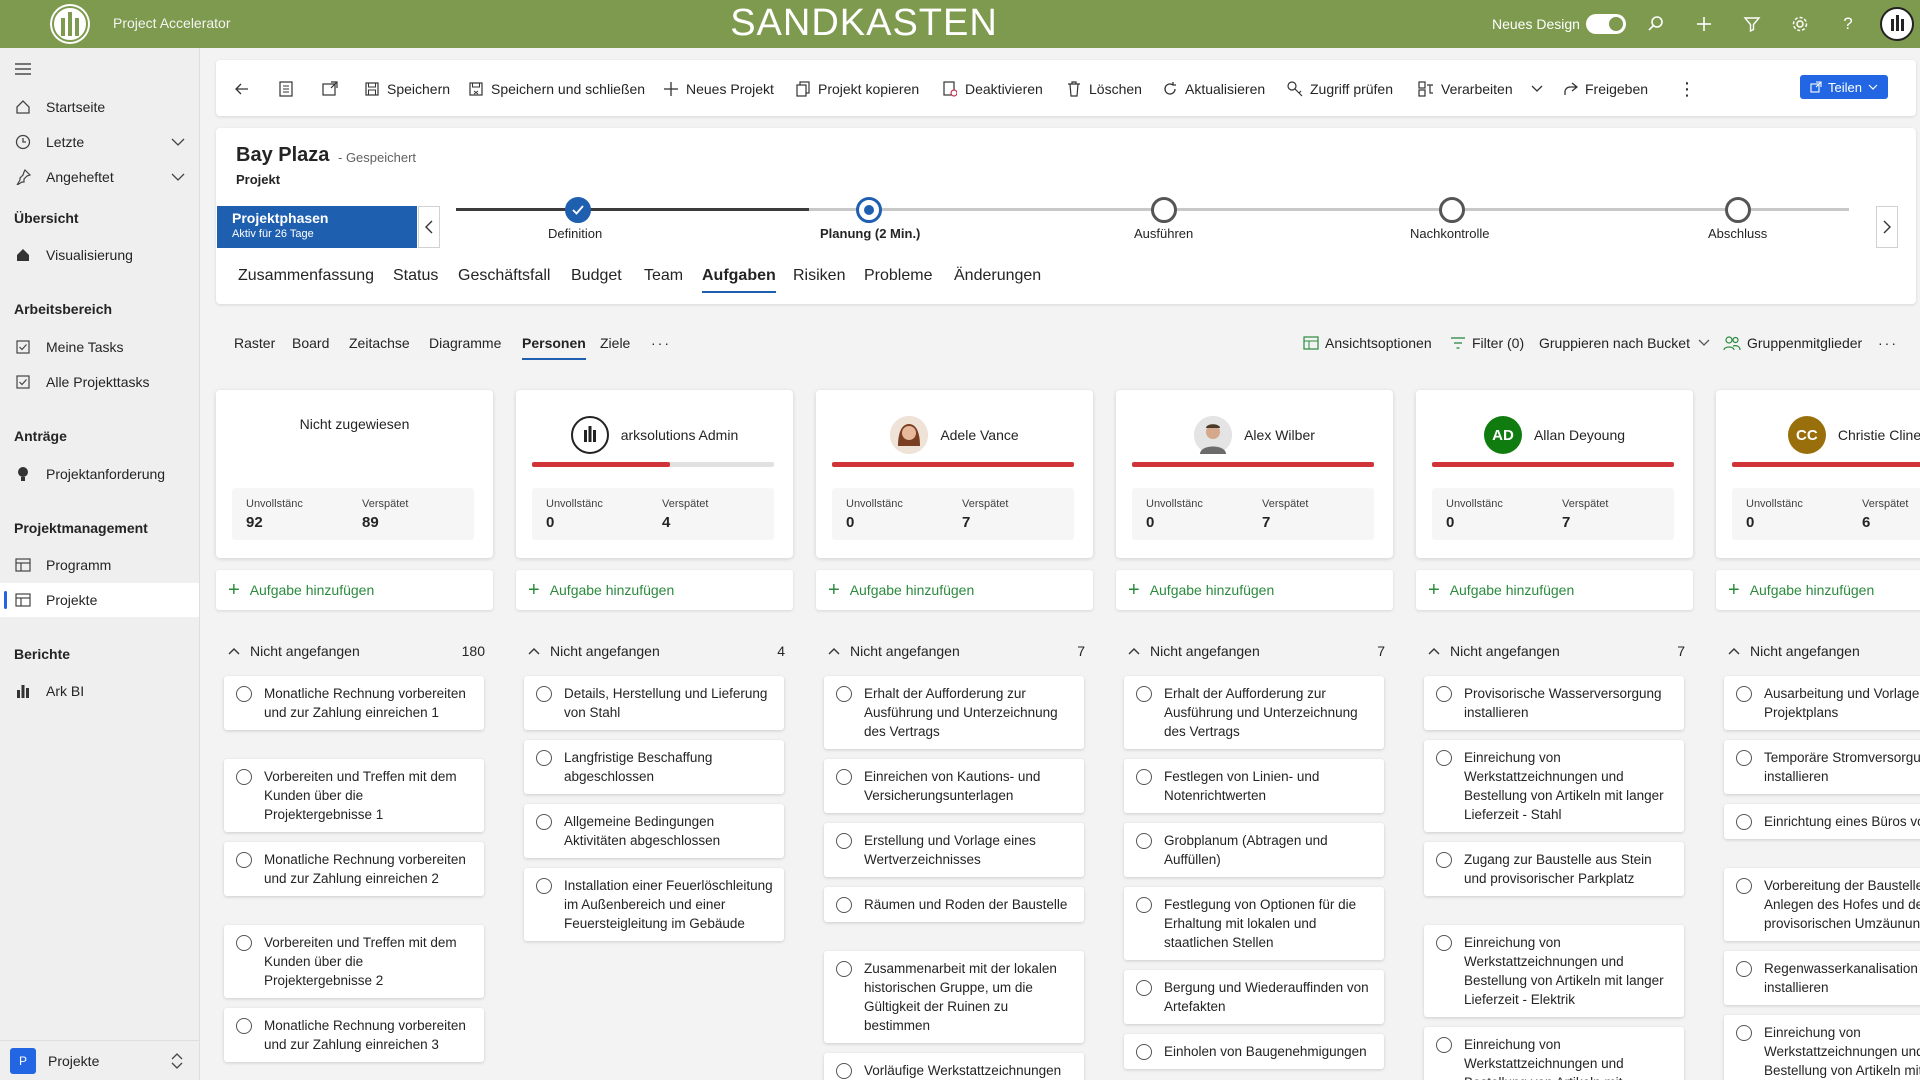  I want to click on gear-icon, so click(1800, 24).